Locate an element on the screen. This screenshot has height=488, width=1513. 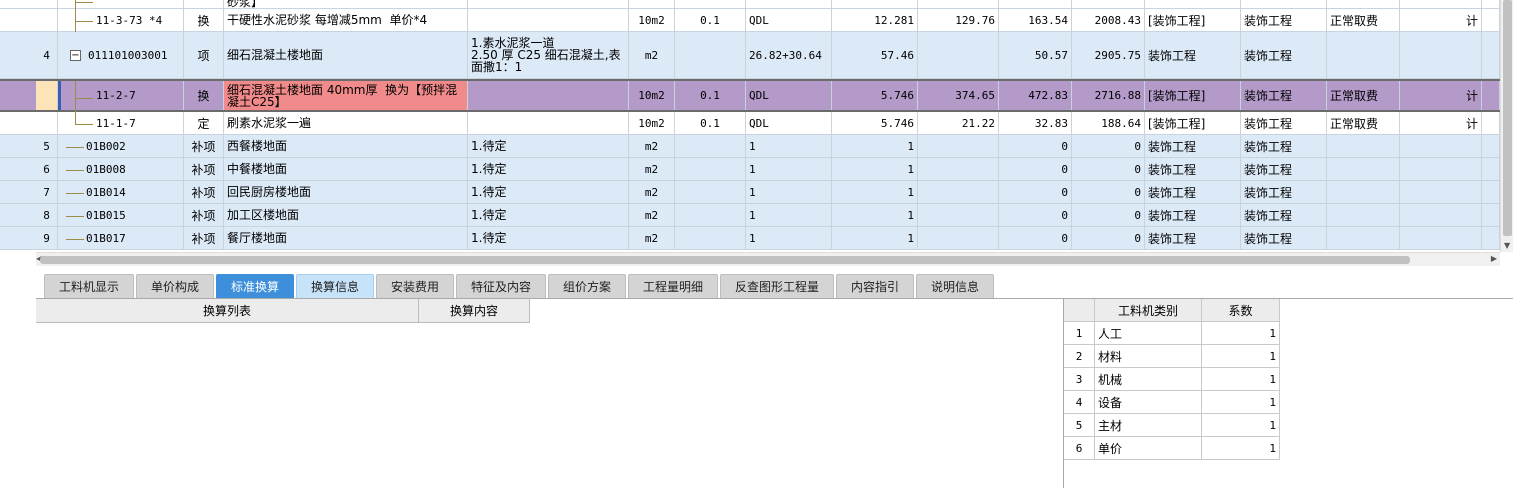
supplementary-item-row: 7 01B014 补项 回民厨房楼地面 1.待定 m2 1 1 0 0 装饰工程 装饰工程 is located at coordinates (750, 192).